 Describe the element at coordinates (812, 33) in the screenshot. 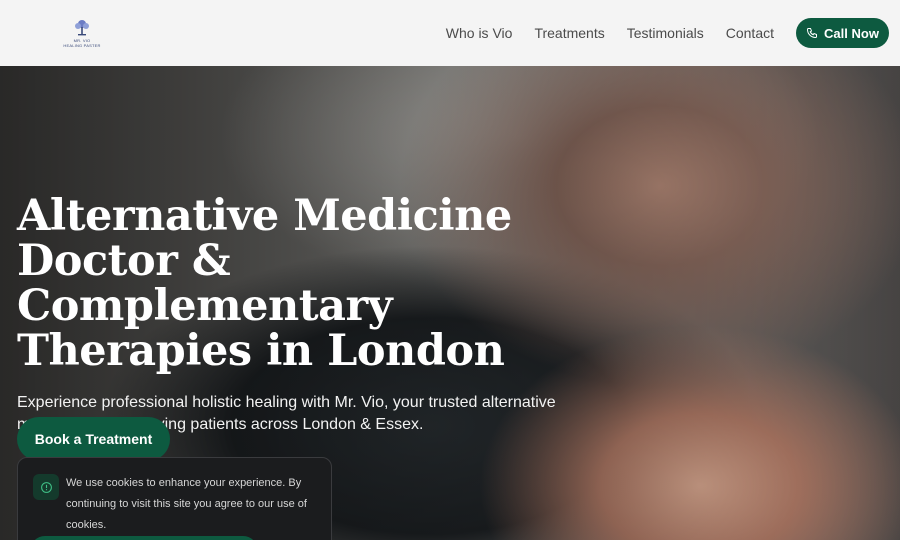

I see `phone-icon` at that location.